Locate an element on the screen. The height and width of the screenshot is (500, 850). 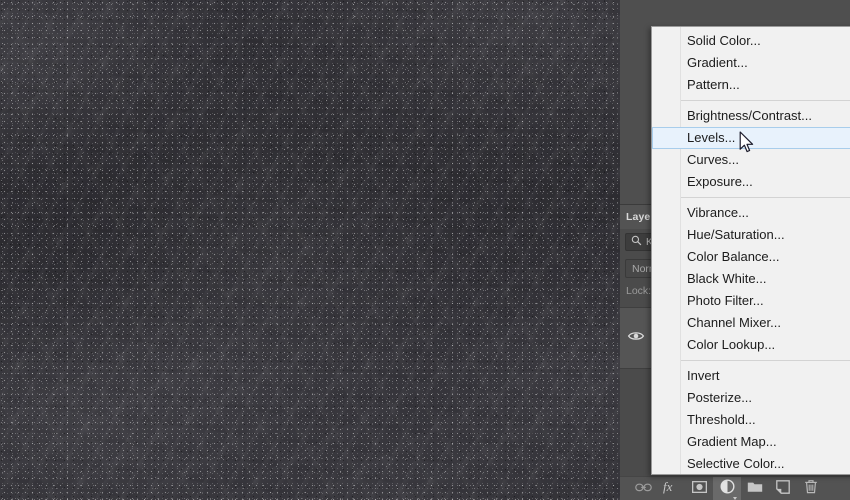
half-circle-icon is located at coordinates (727, 489).